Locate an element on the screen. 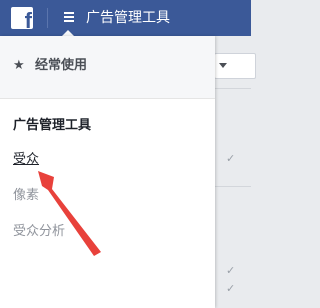 The width and height of the screenshot is (320, 308). favorites-label: 经常使用 is located at coordinates (61, 65).